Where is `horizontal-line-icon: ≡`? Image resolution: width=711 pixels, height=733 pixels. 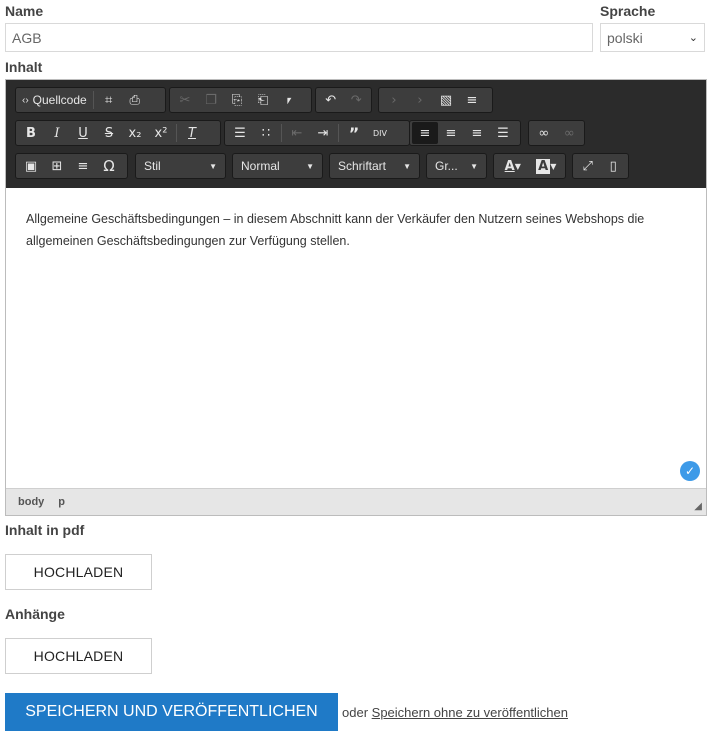 horizontal-line-icon: ≡ is located at coordinates (83, 166).